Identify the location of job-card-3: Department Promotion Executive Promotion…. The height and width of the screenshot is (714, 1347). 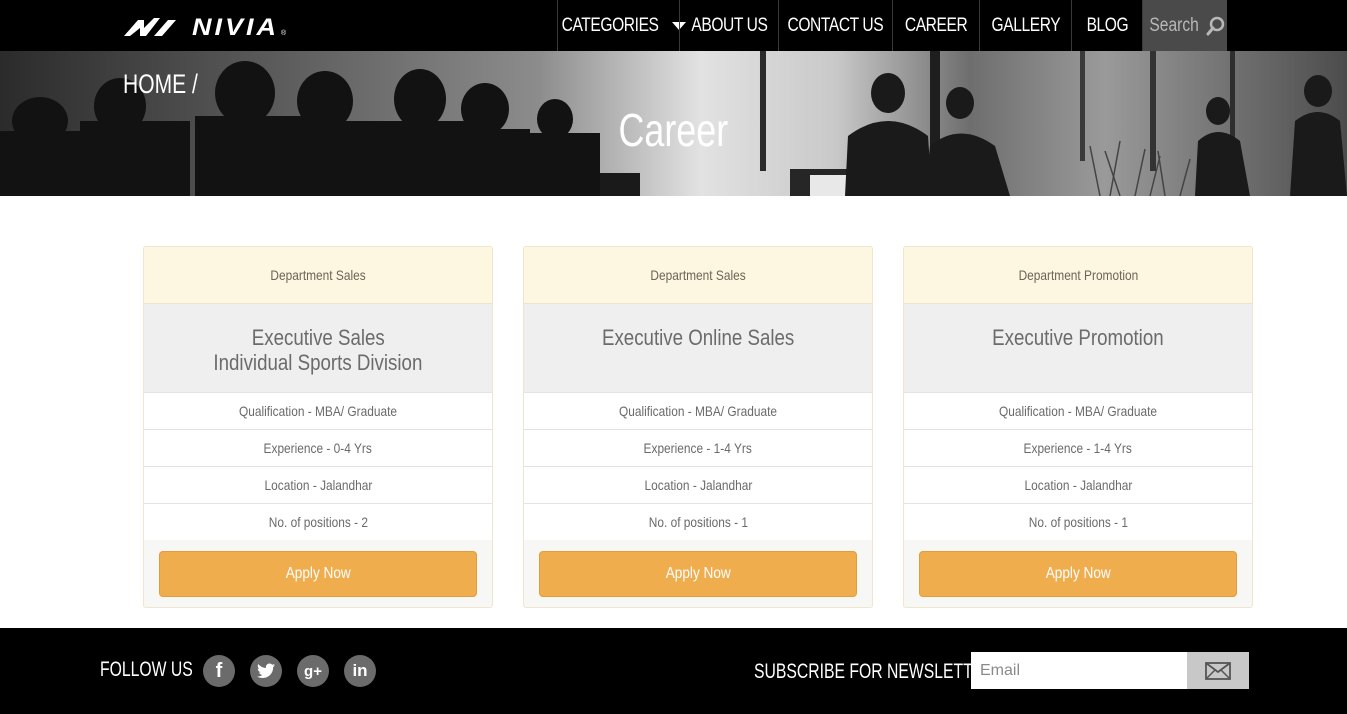
(1078, 427).